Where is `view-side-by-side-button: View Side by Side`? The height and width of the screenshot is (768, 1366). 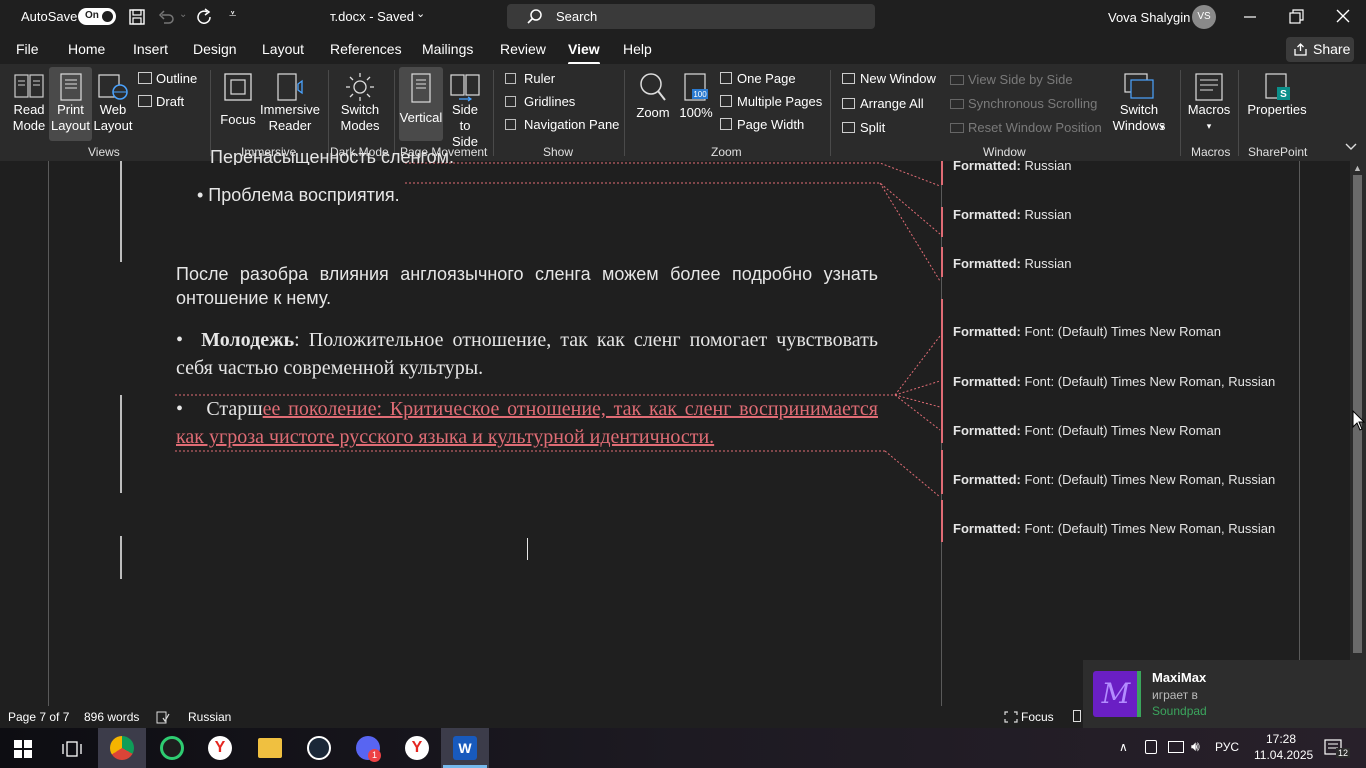
view-side-by-side-button: View Side by Side is located at coordinates (1011, 79).